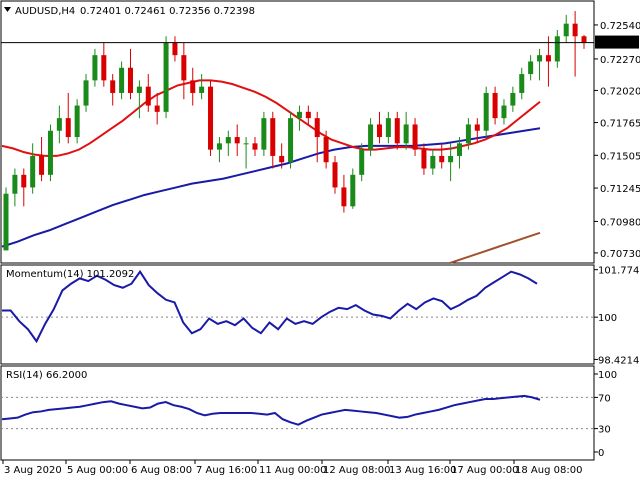  What do you see at coordinates (619, 271) in the screenshot?
I see `momentum-tick-label: 101.7748` at bounding box center [619, 271].